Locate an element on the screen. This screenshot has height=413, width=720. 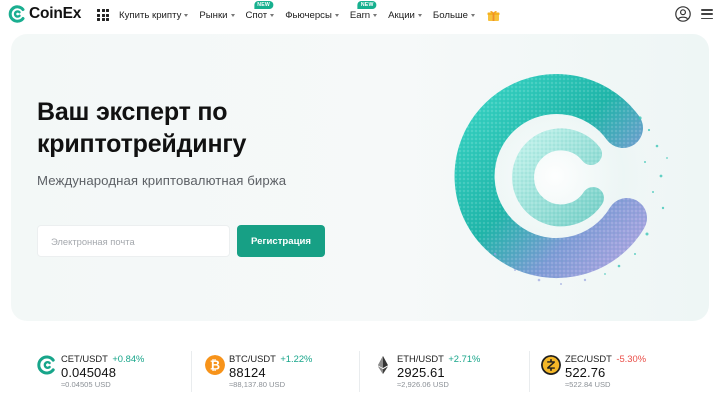
user-icon is located at coordinates (683, 14).